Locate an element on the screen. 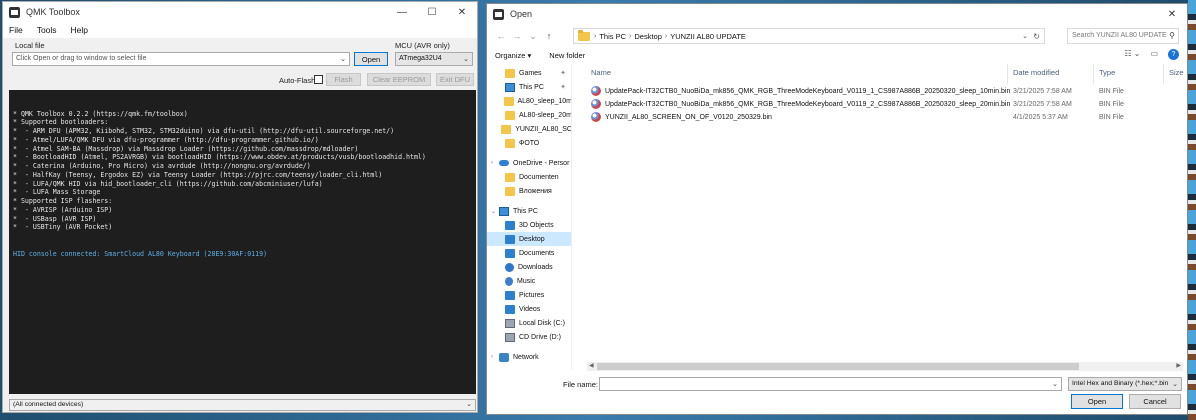 The image size is (1196, 420). music-icon is located at coordinates (509, 281).